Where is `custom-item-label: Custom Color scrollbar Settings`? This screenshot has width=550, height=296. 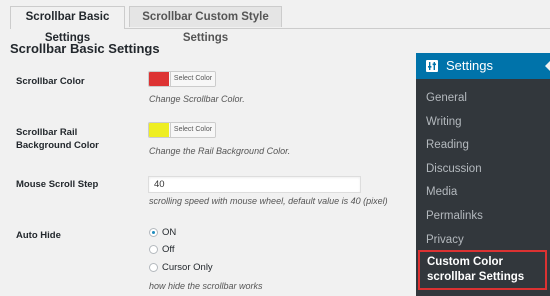 custom-item-label: Custom Color scrollbar Settings is located at coordinates (475, 270).